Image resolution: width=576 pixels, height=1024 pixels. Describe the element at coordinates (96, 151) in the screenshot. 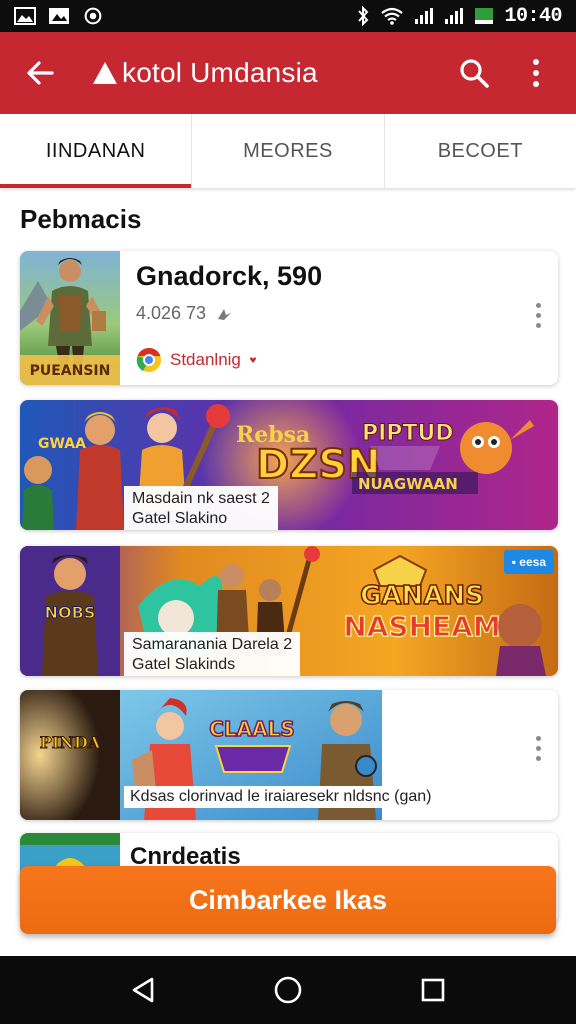

I see `tab-iindanan: IINDANAN` at that location.